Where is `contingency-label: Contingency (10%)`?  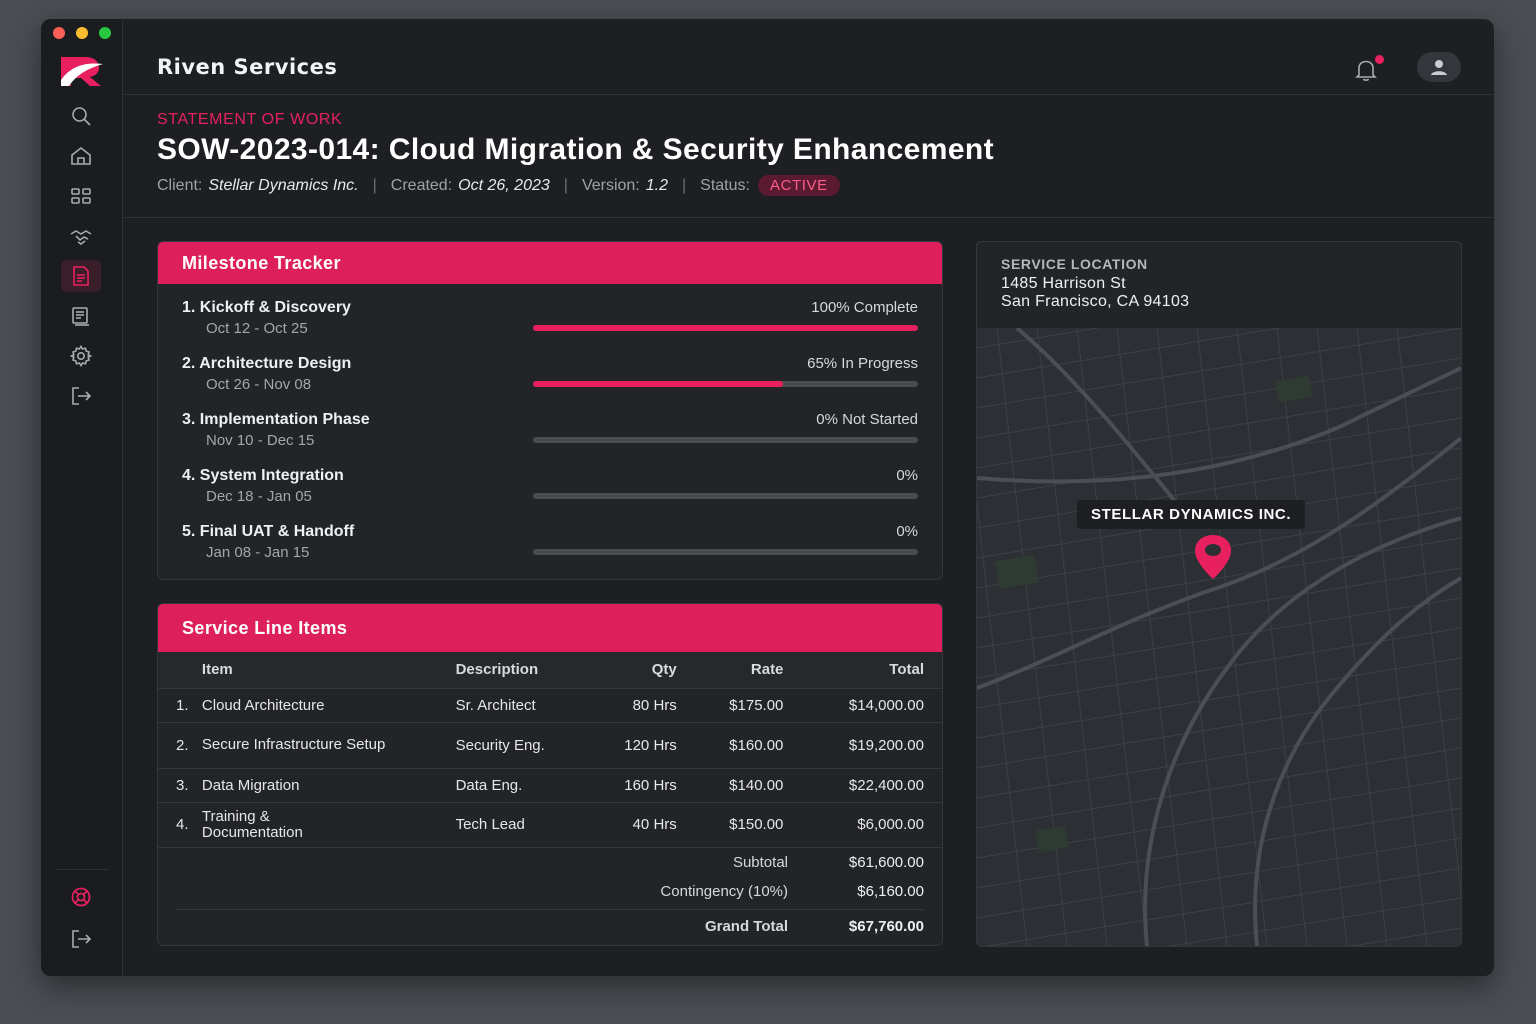
contingency-label: Contingency (10%) is located at coordinates (724, 891).